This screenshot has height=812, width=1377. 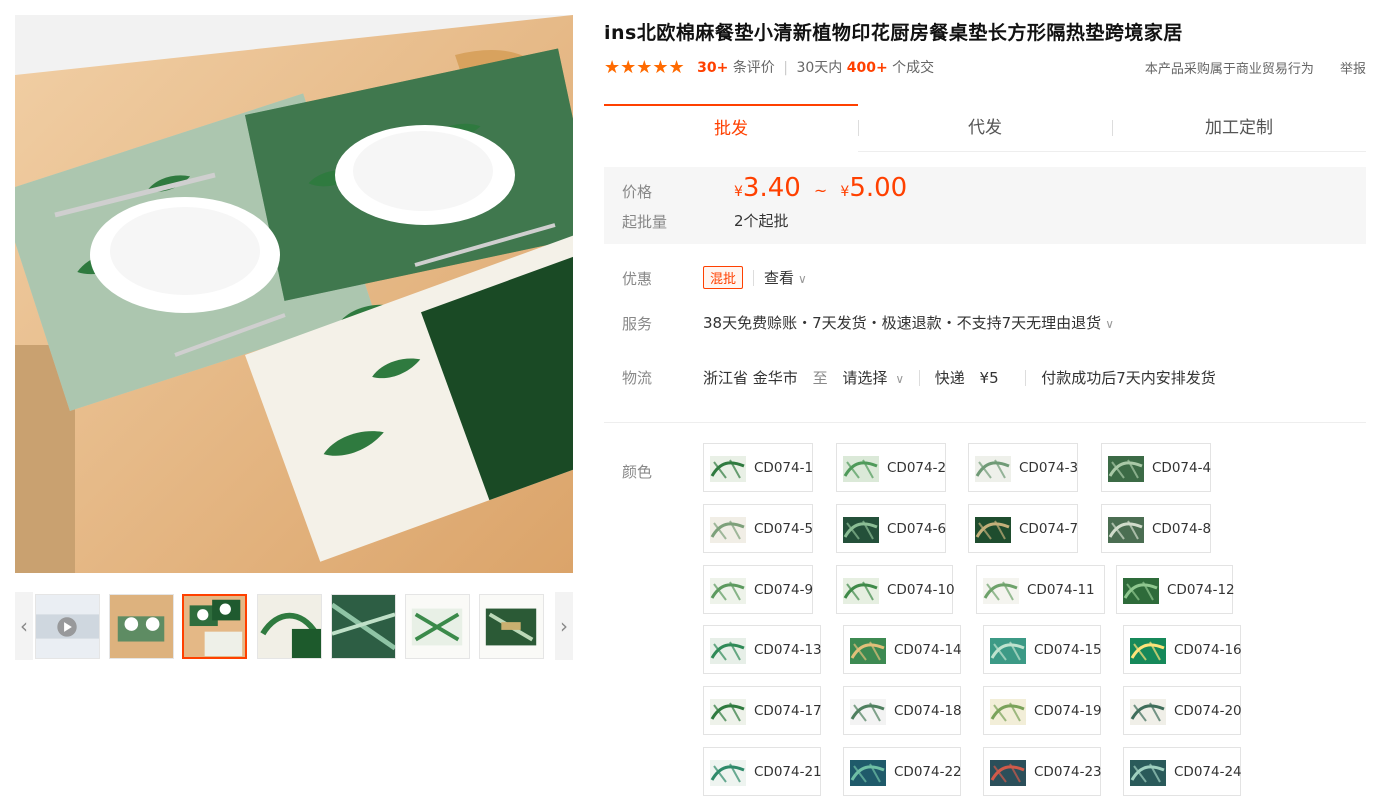 I want to click on promo-separator, so click(x=754, y=278).